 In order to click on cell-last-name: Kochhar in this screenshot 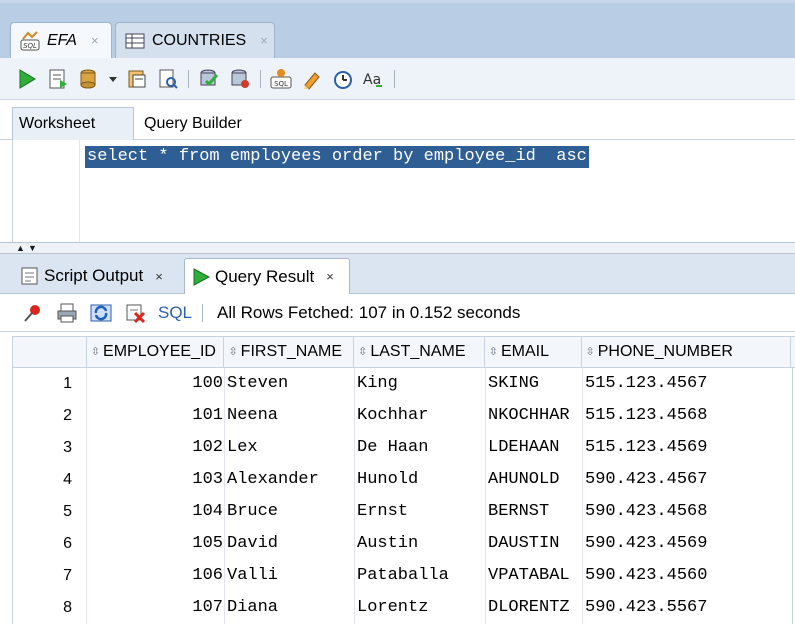, I will do `click(420, 416)`.